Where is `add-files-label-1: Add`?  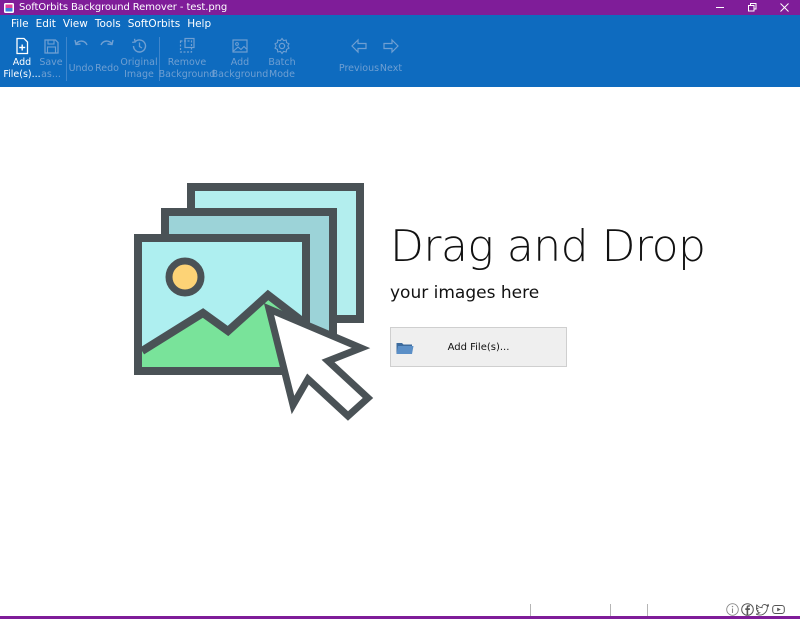
add-files-label-1: Add is located at coordinates (22, 62).